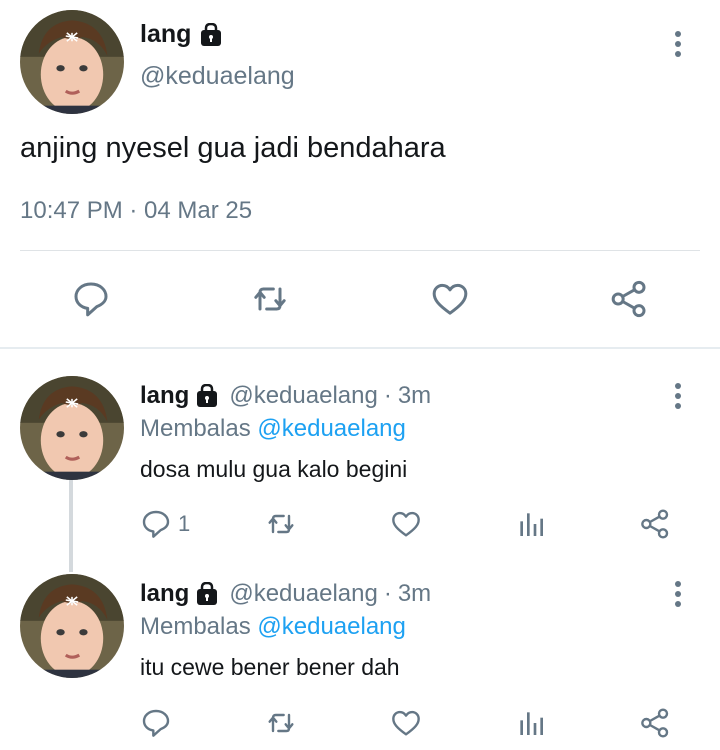 Image resolution: width=720 pixels, height=750 pixels. Describe the element at coordinates (136, 211) in the screenshot. I see `tweet-timestamp: 10:47 PM · 04 Mar 25` at that location.